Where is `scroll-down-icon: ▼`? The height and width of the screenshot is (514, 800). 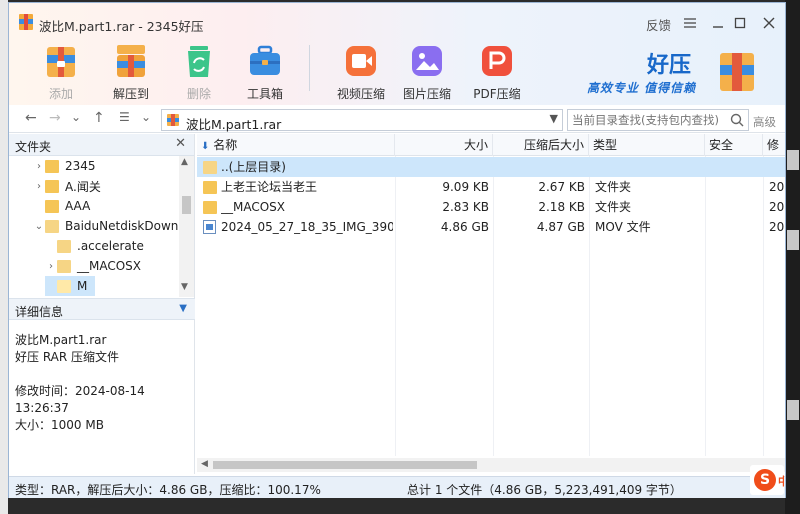
scroll-down-icon: ▼ is located at coordinates (184, 287).